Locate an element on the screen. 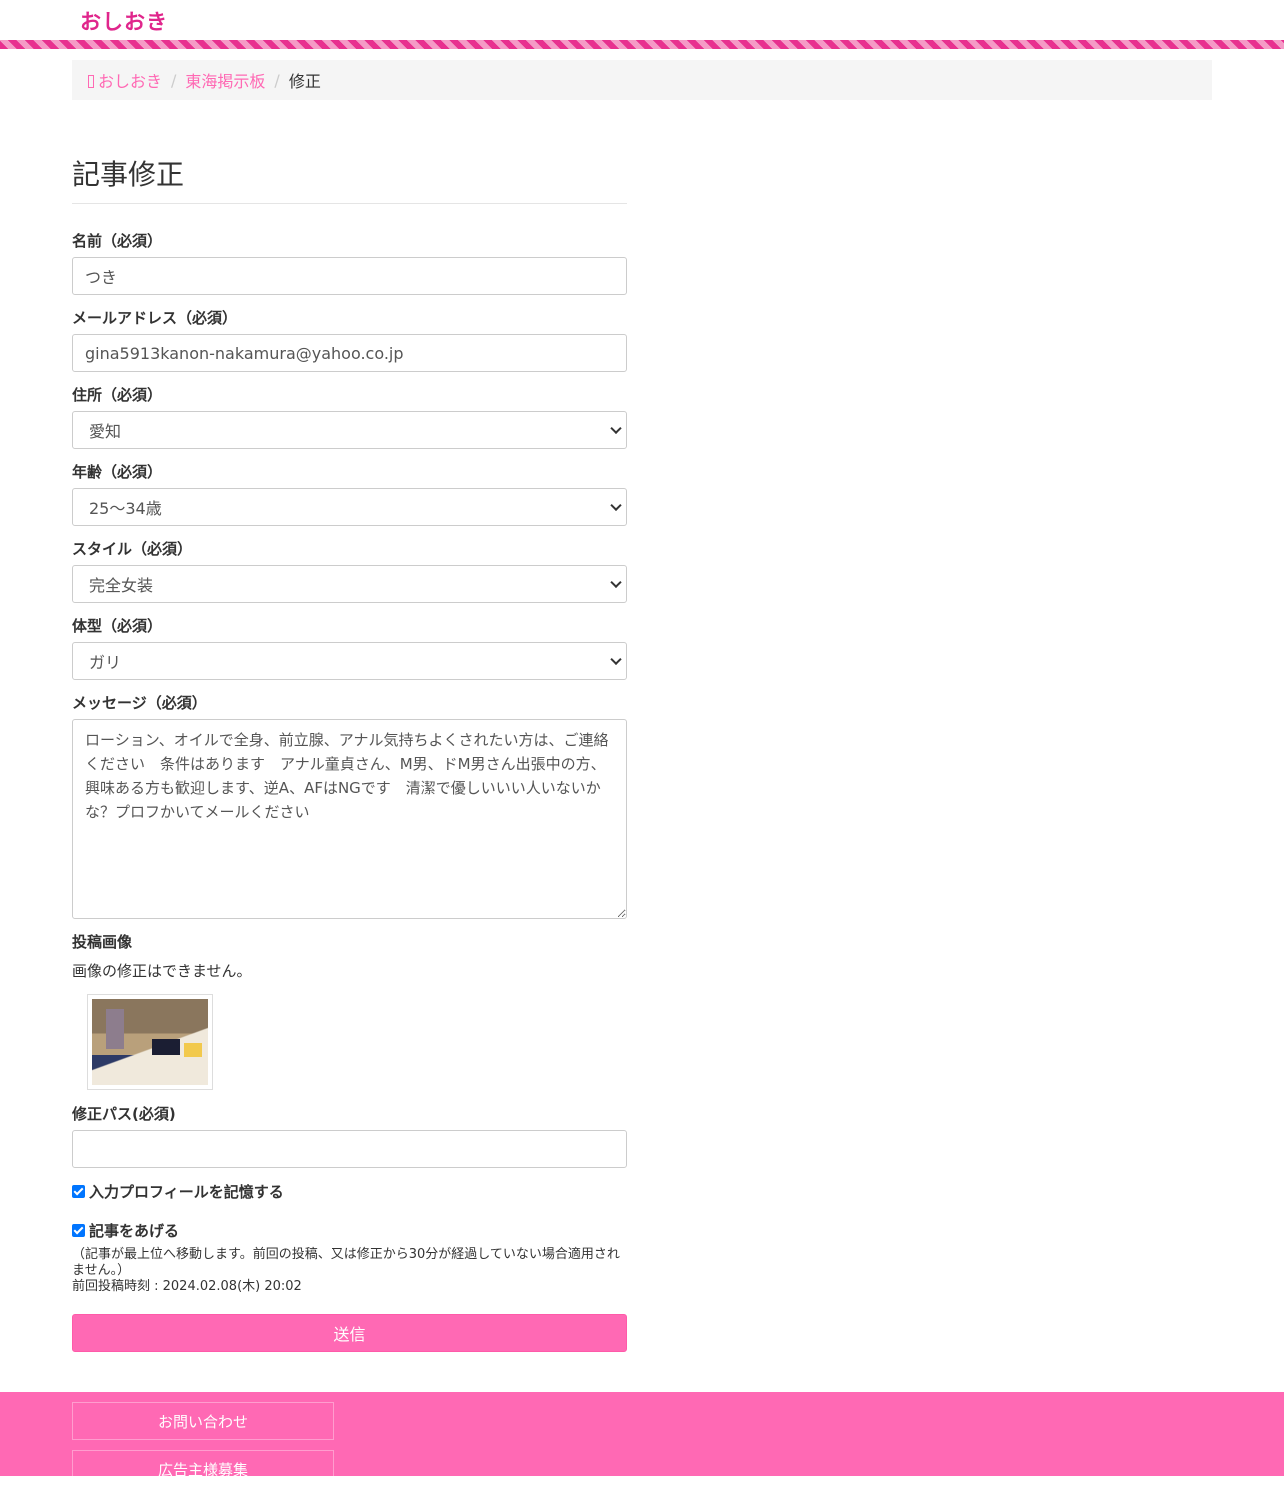 Image resolution: width=1284 pixels, height=1488 pixels. breadcrumb-current: 修正 is located at coordinates (304, 81).